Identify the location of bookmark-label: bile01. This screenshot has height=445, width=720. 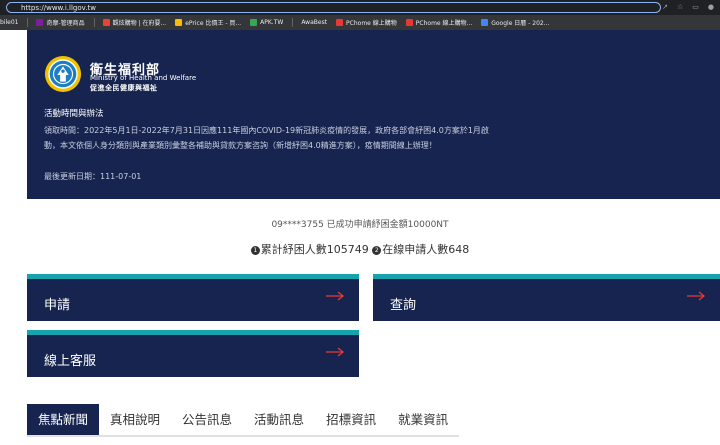
(9, 22).